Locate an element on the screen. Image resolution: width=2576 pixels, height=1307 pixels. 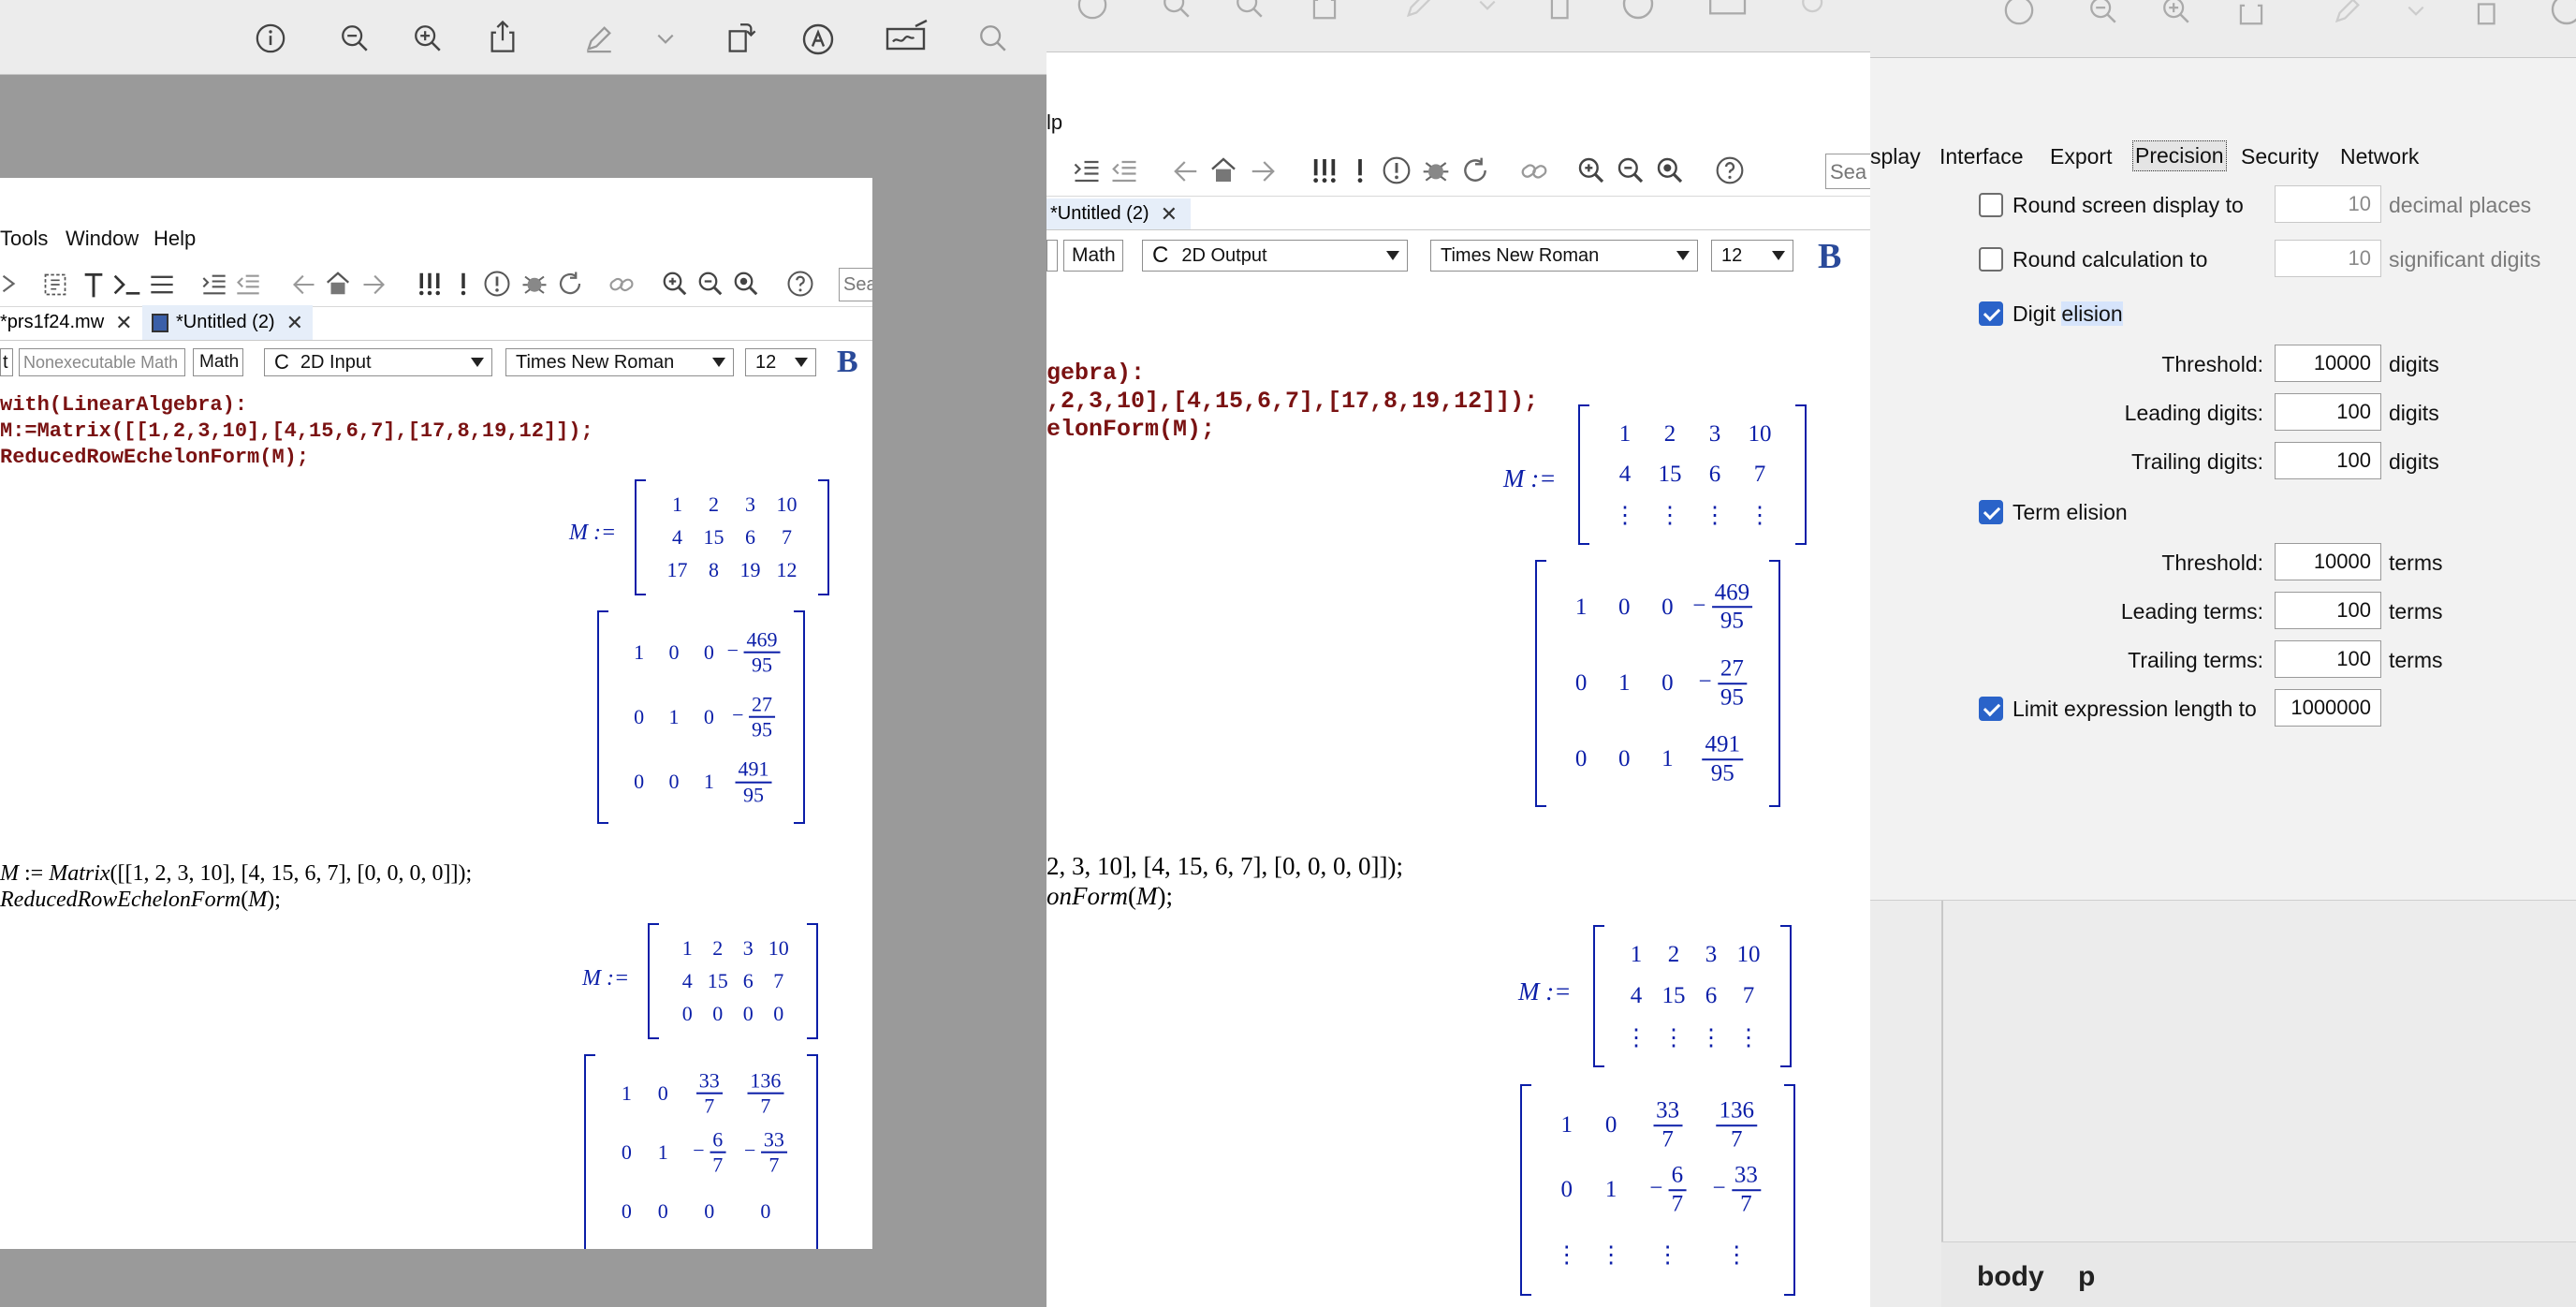
forward-icon is located at coordinates (373, 285).